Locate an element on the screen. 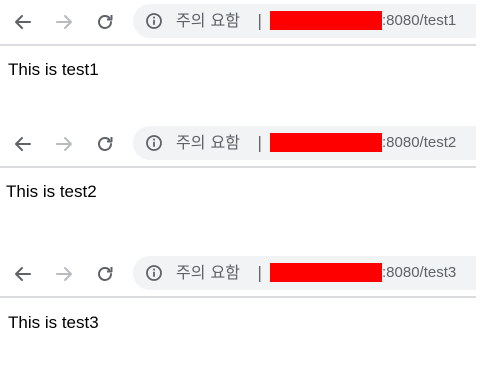 The height and width of the screenshot is (377, 483). page-body-text: This is test3 is located at coordinates (53, 322).